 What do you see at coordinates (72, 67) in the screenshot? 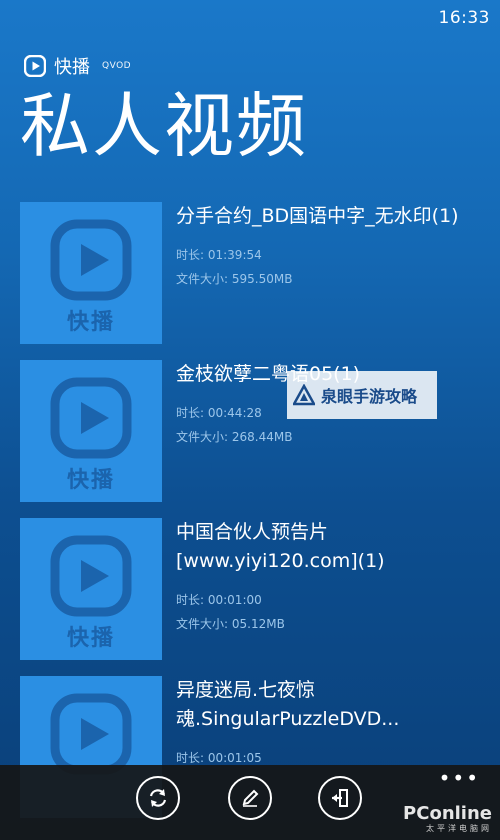
I see `app-name: 快播` at bounding box center [72, 67].